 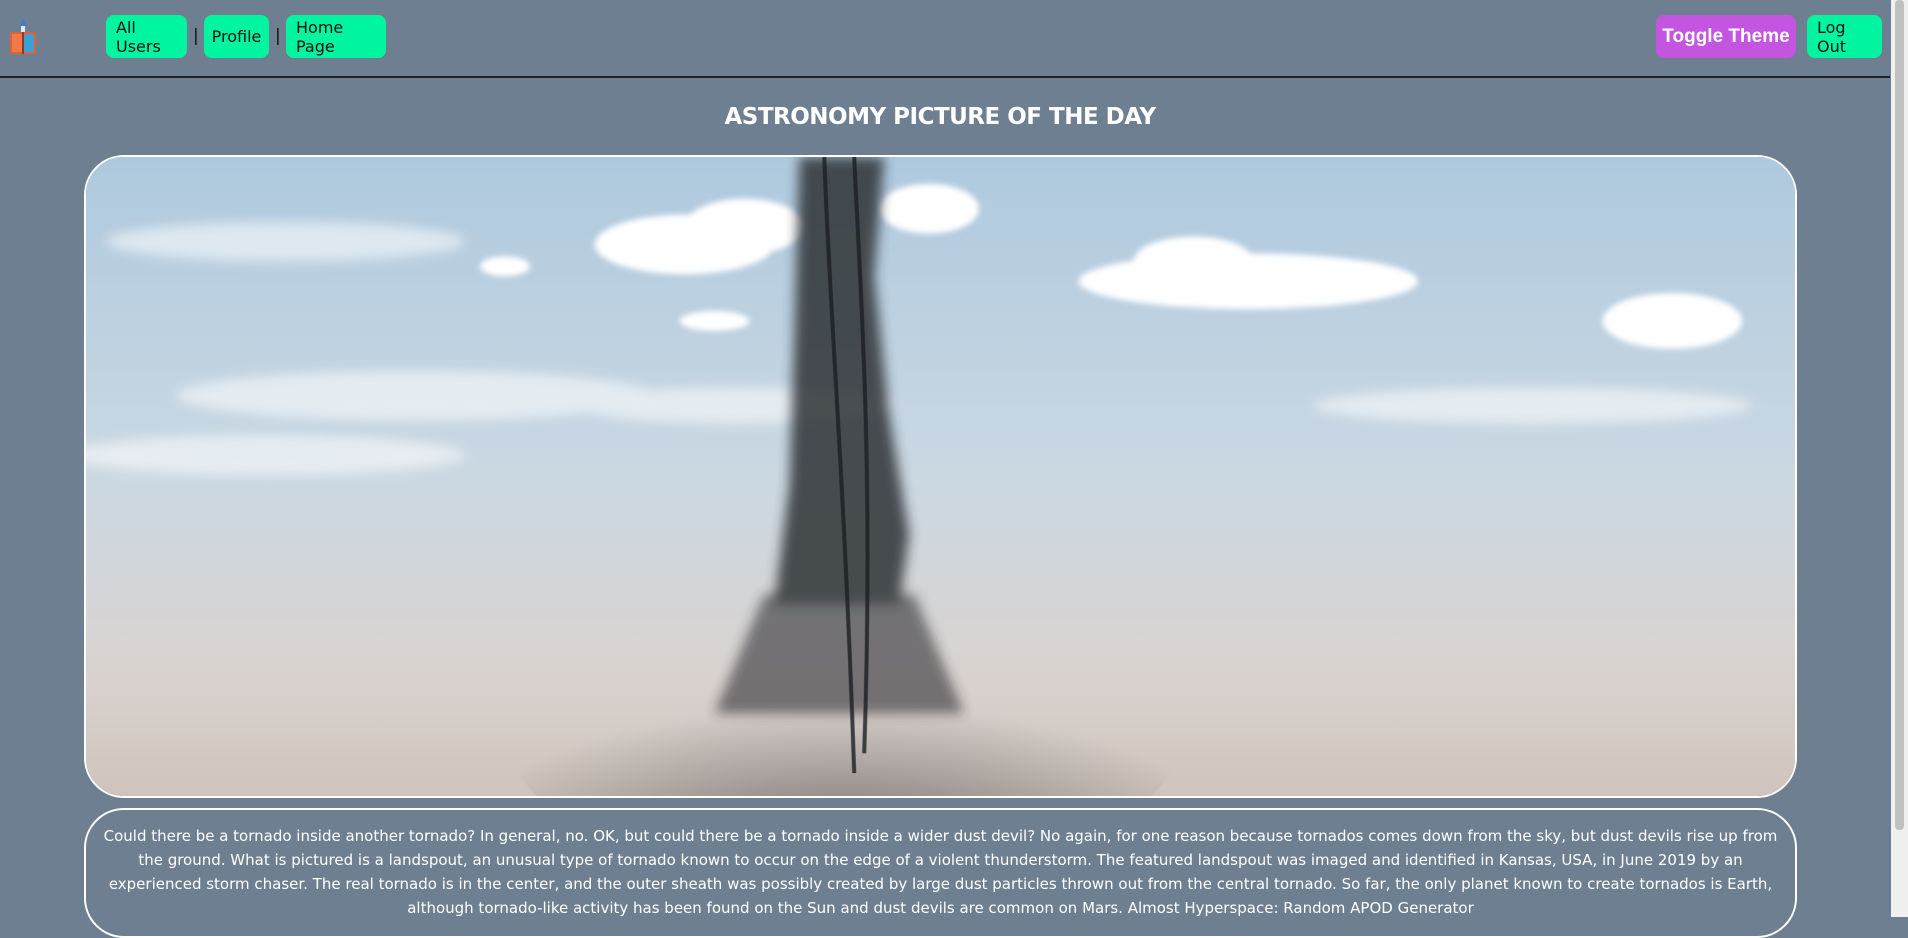 What do you see at coordinates (23, 36) in the screenshot?
I see `rocket-book-logo-icon` at bounding box center [23, 36].